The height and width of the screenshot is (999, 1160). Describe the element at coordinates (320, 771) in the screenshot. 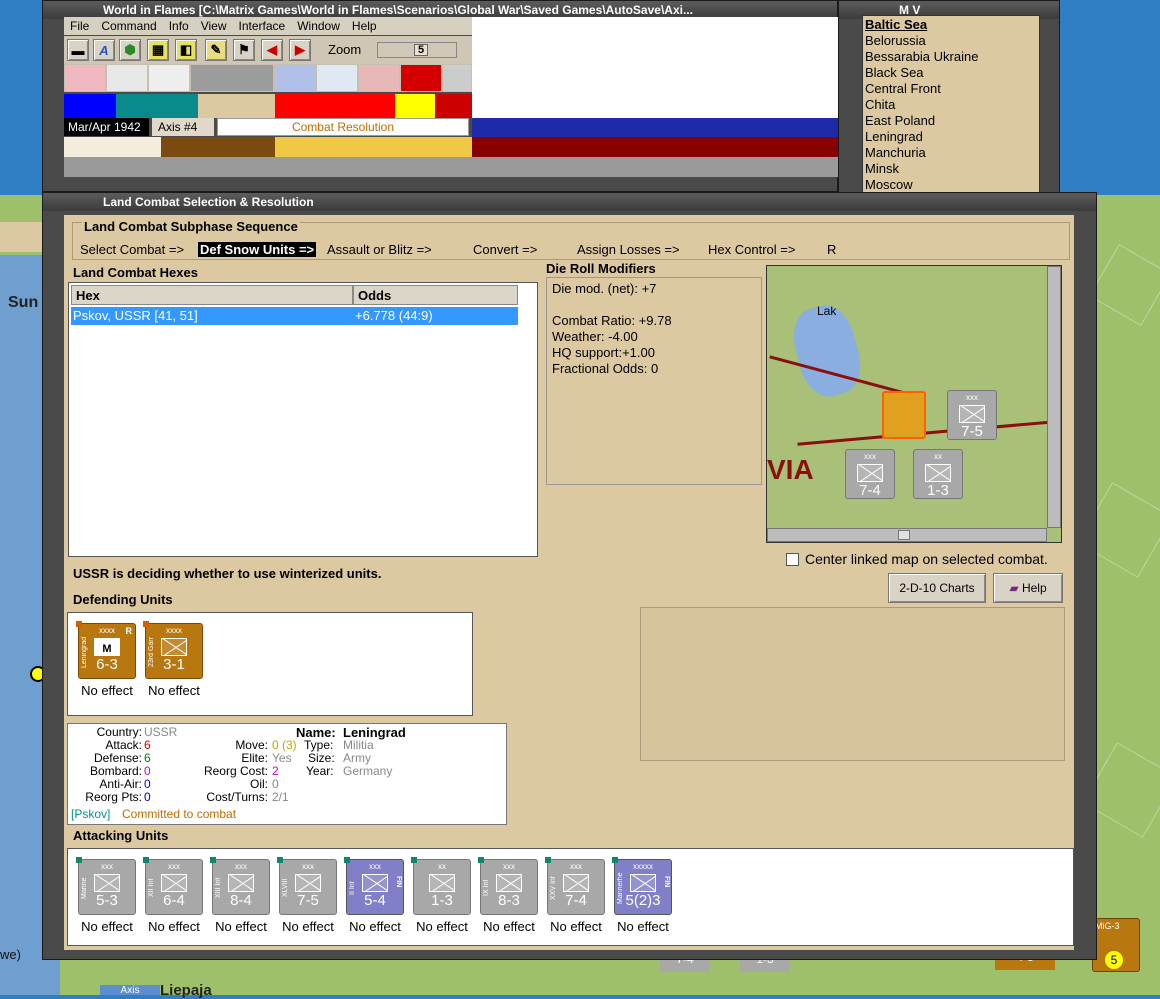

I see `info-key: Year:` at that location.